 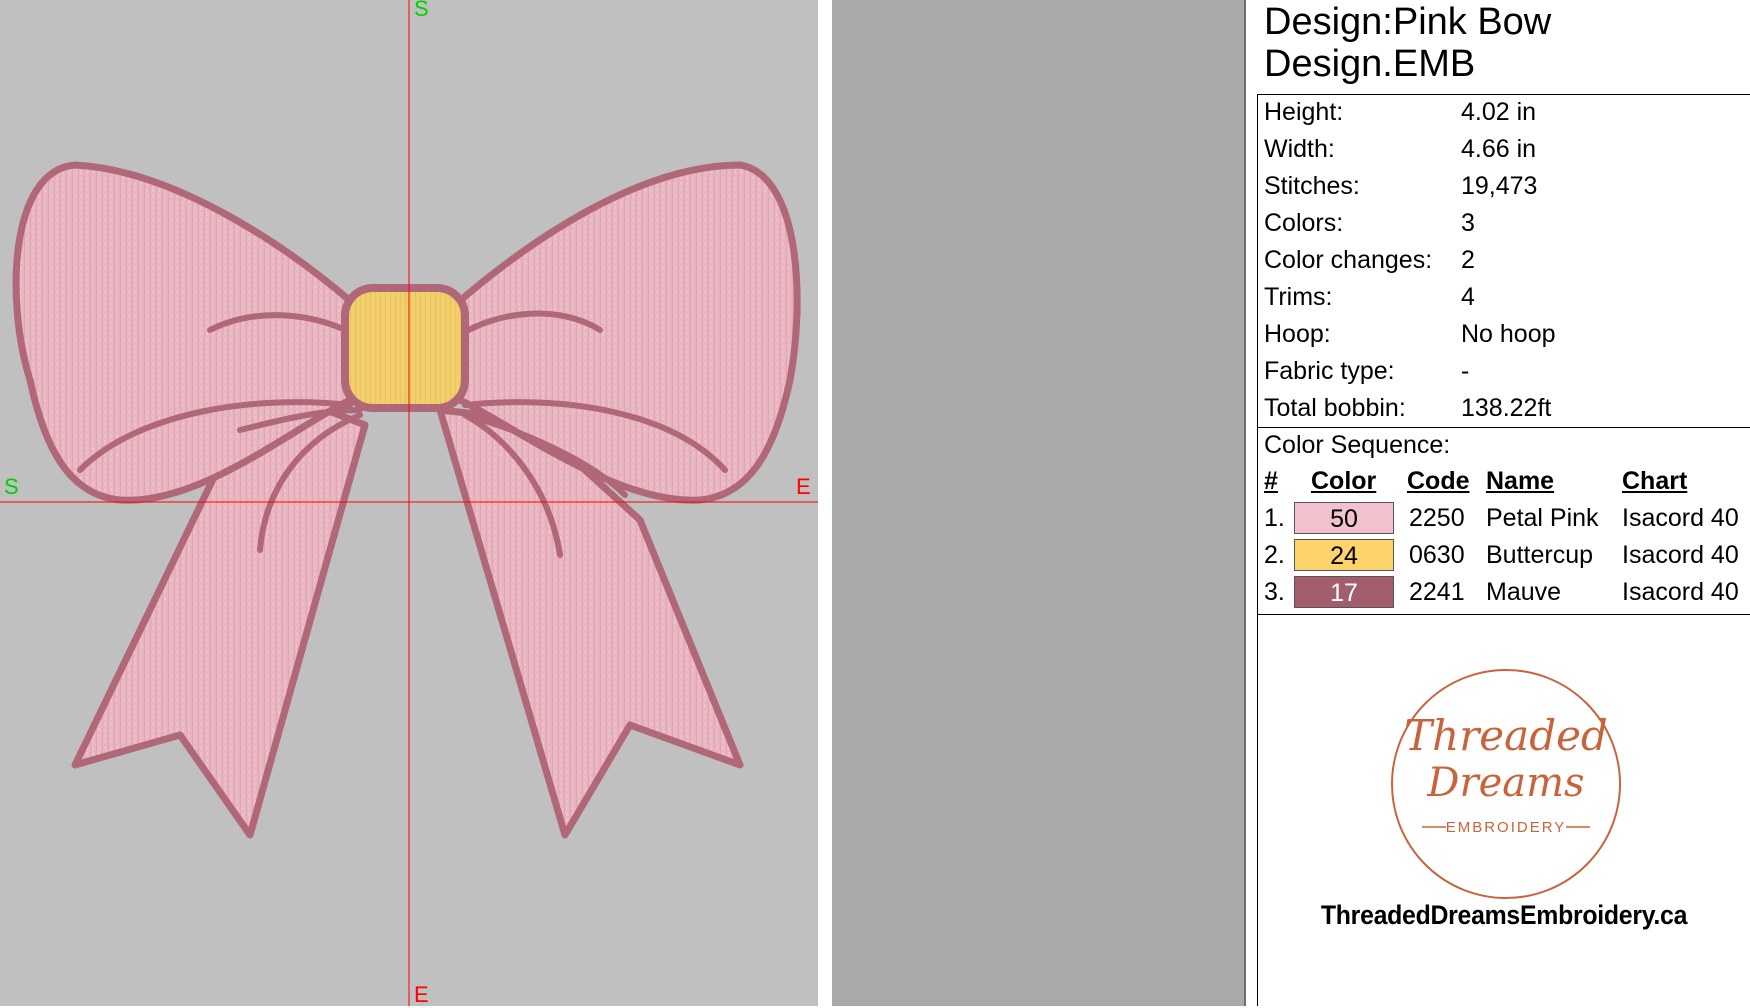 What do you see at coordinates (1335, 408) in the screenshot?
I see `property-label: Total bobbin:` at bounding box center [1335, 408].